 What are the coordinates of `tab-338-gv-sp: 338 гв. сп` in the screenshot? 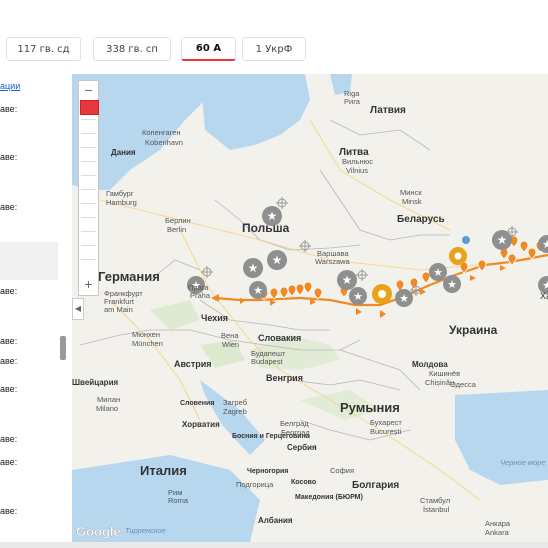 It's located at (132, 49).